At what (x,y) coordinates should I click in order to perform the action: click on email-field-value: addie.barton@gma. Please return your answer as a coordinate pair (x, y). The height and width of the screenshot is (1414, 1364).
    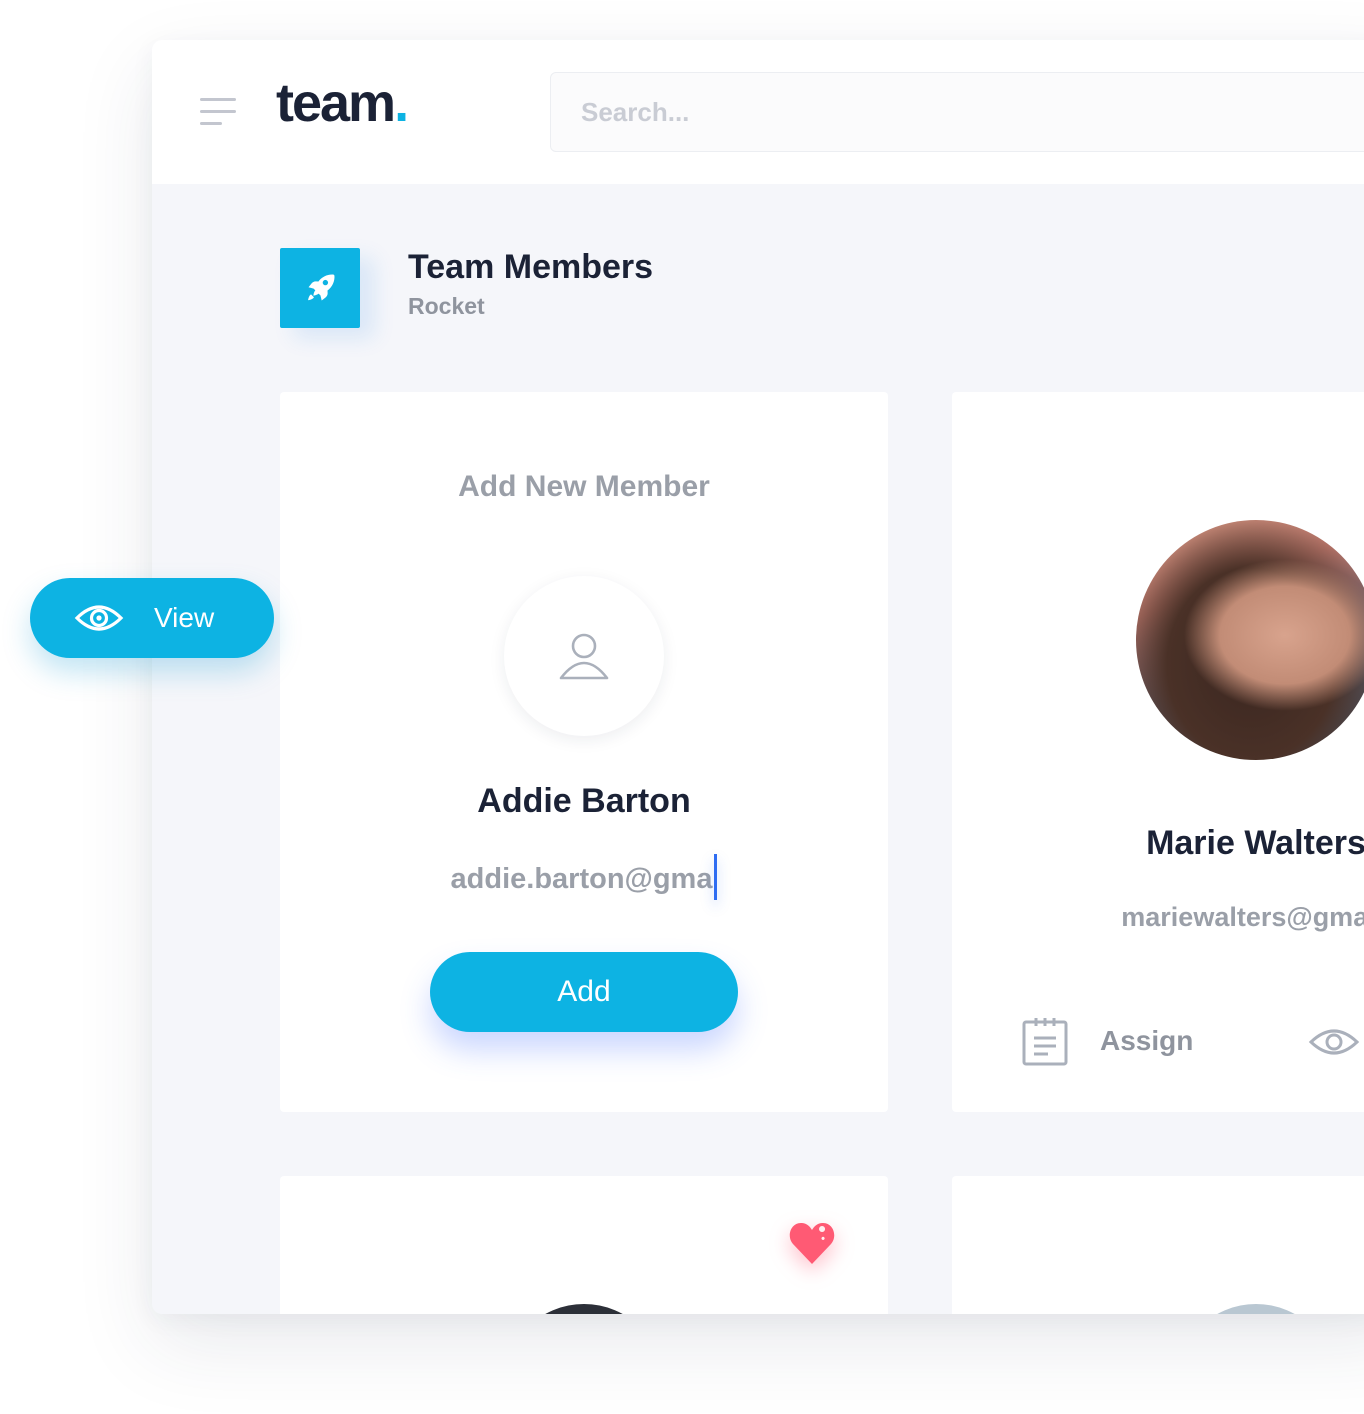
    Looking at the image, I should click on (581, 879).